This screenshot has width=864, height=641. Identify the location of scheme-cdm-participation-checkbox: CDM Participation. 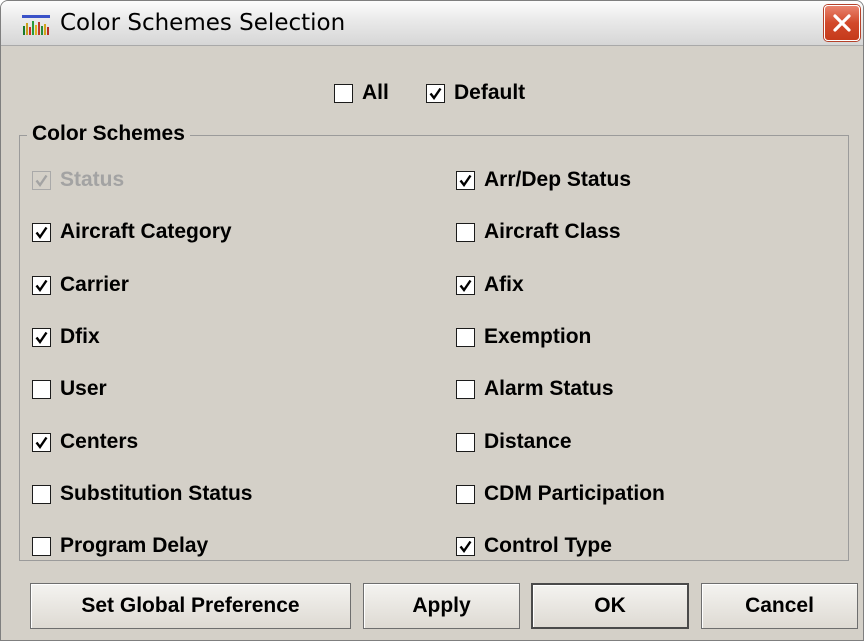
(560, 494).